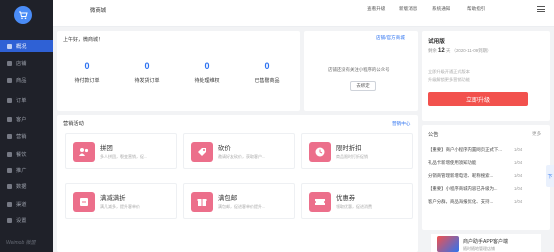 Image resolution: width=554 pixels, height=252 pixels. What do you see at coordinates (349, 148) in the screenshot?
I see `promo-name: 限时折扣` at bounding box center [349, 148].